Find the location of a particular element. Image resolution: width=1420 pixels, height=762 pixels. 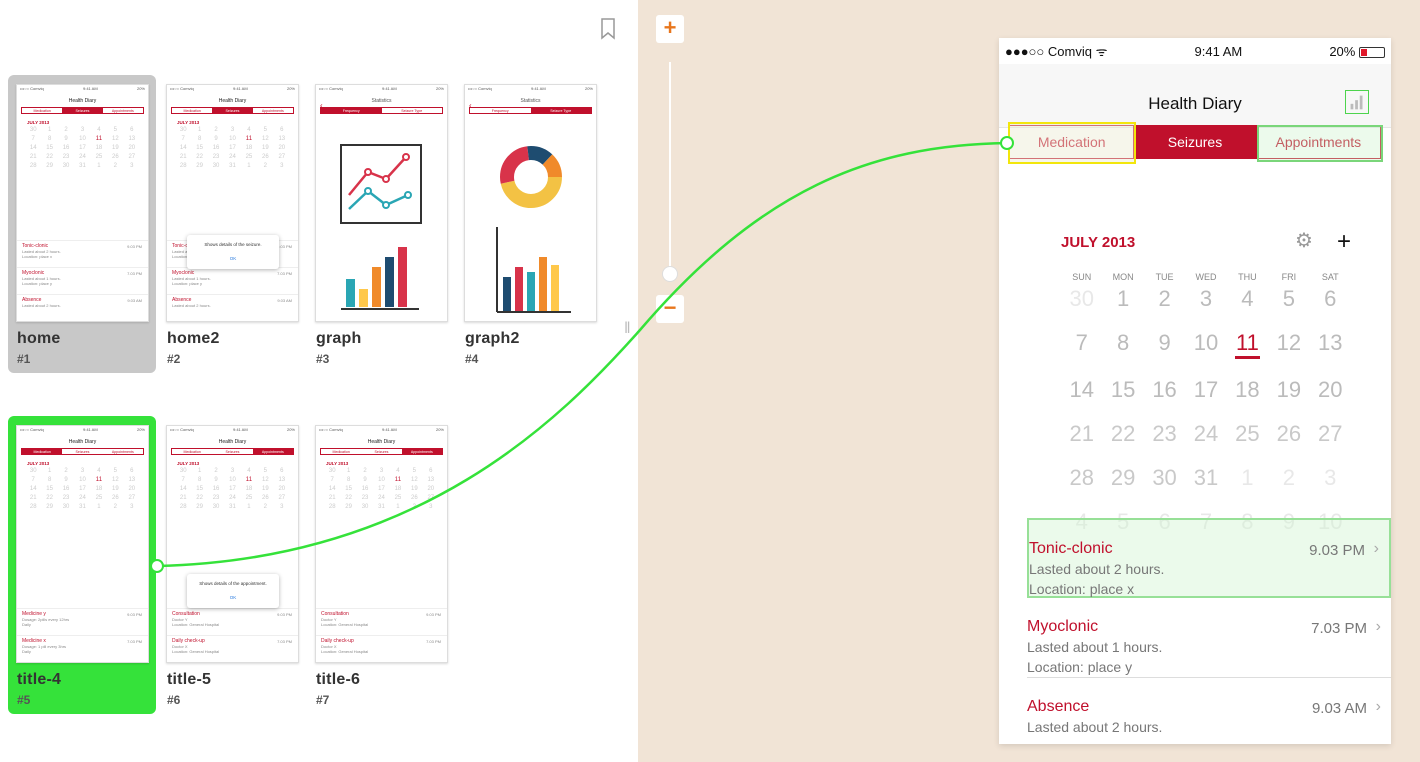

mini-day: 30 is located at coordinates (33, 130).